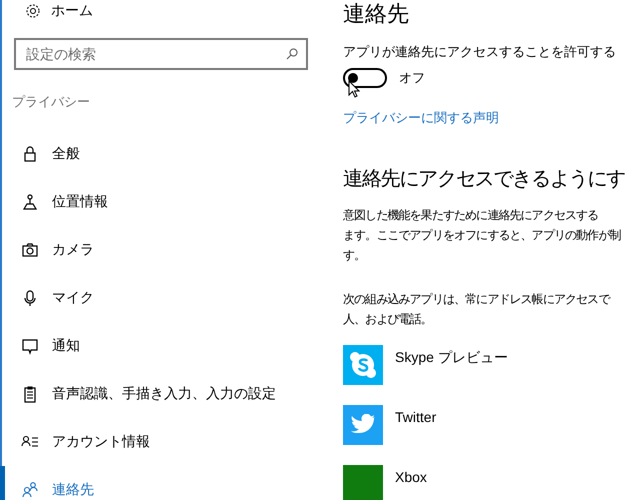 The image size is (640, 500). Describe the element at coordinates (354, 89) in the screenshot. I see `cursor-icon` at that location.